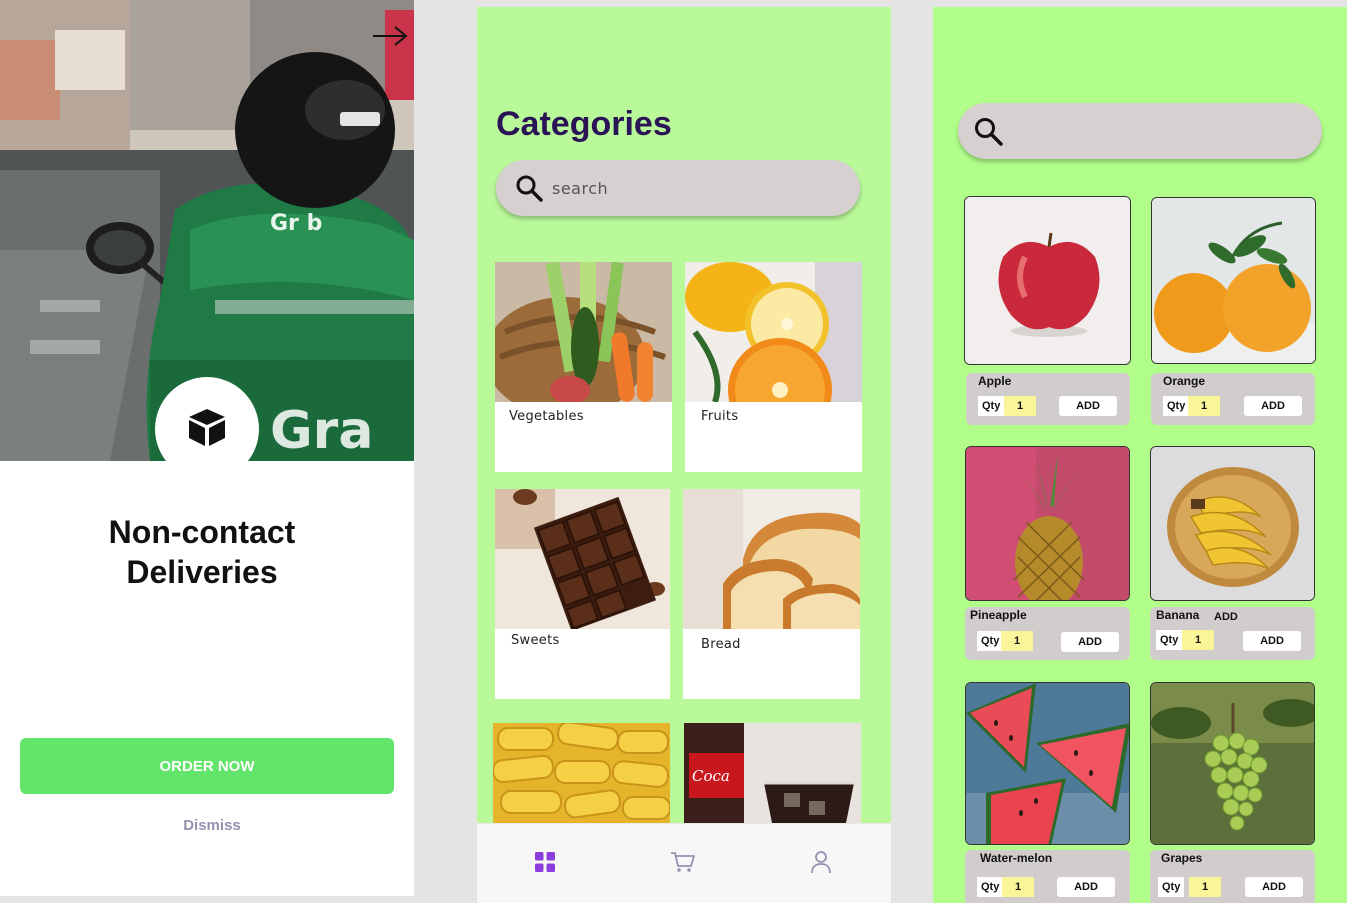 The image size is (1347, 903). I want to click on product-name: Pineapple, so click(998, 615).